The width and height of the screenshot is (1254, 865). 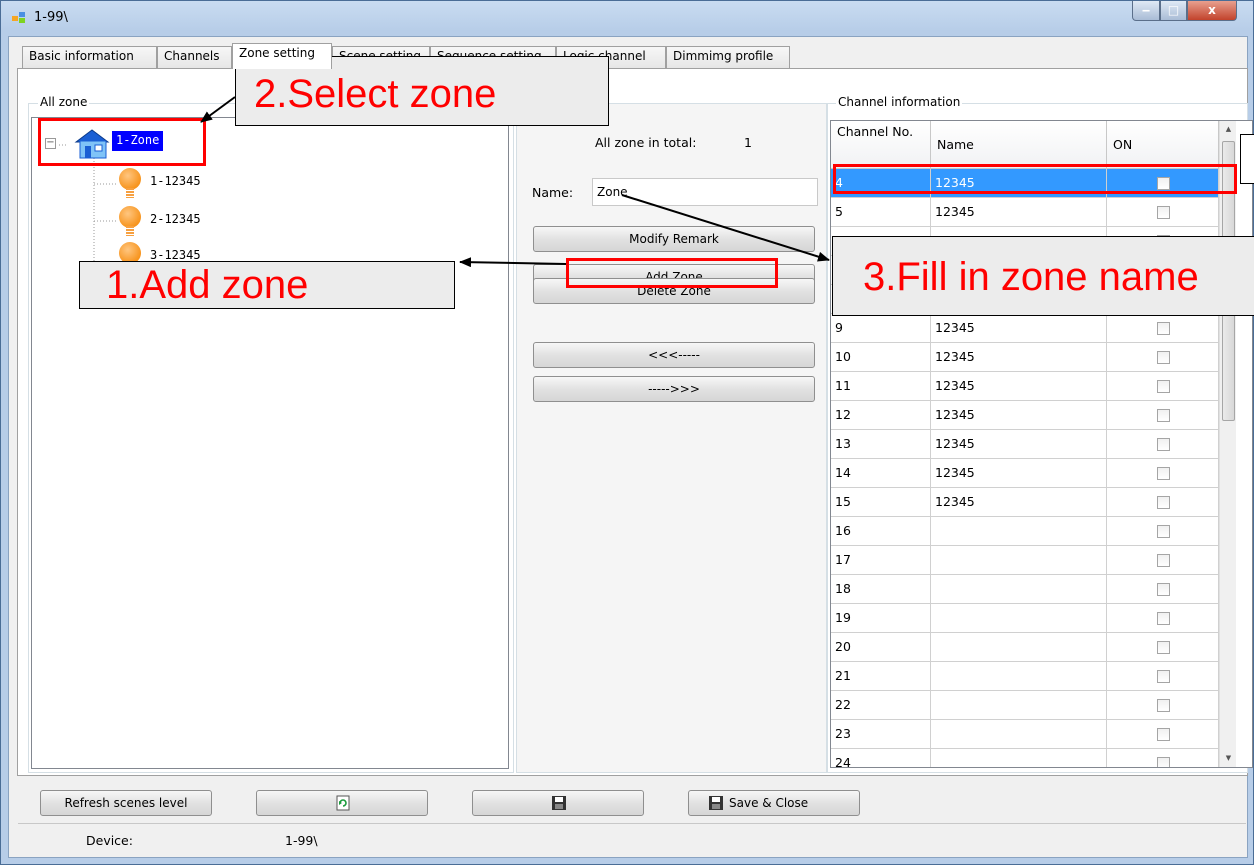 What do you see at coordinates (725, 228) in the screenshot?
I see `fill-name-arrow` at bounding box center [725, 228].